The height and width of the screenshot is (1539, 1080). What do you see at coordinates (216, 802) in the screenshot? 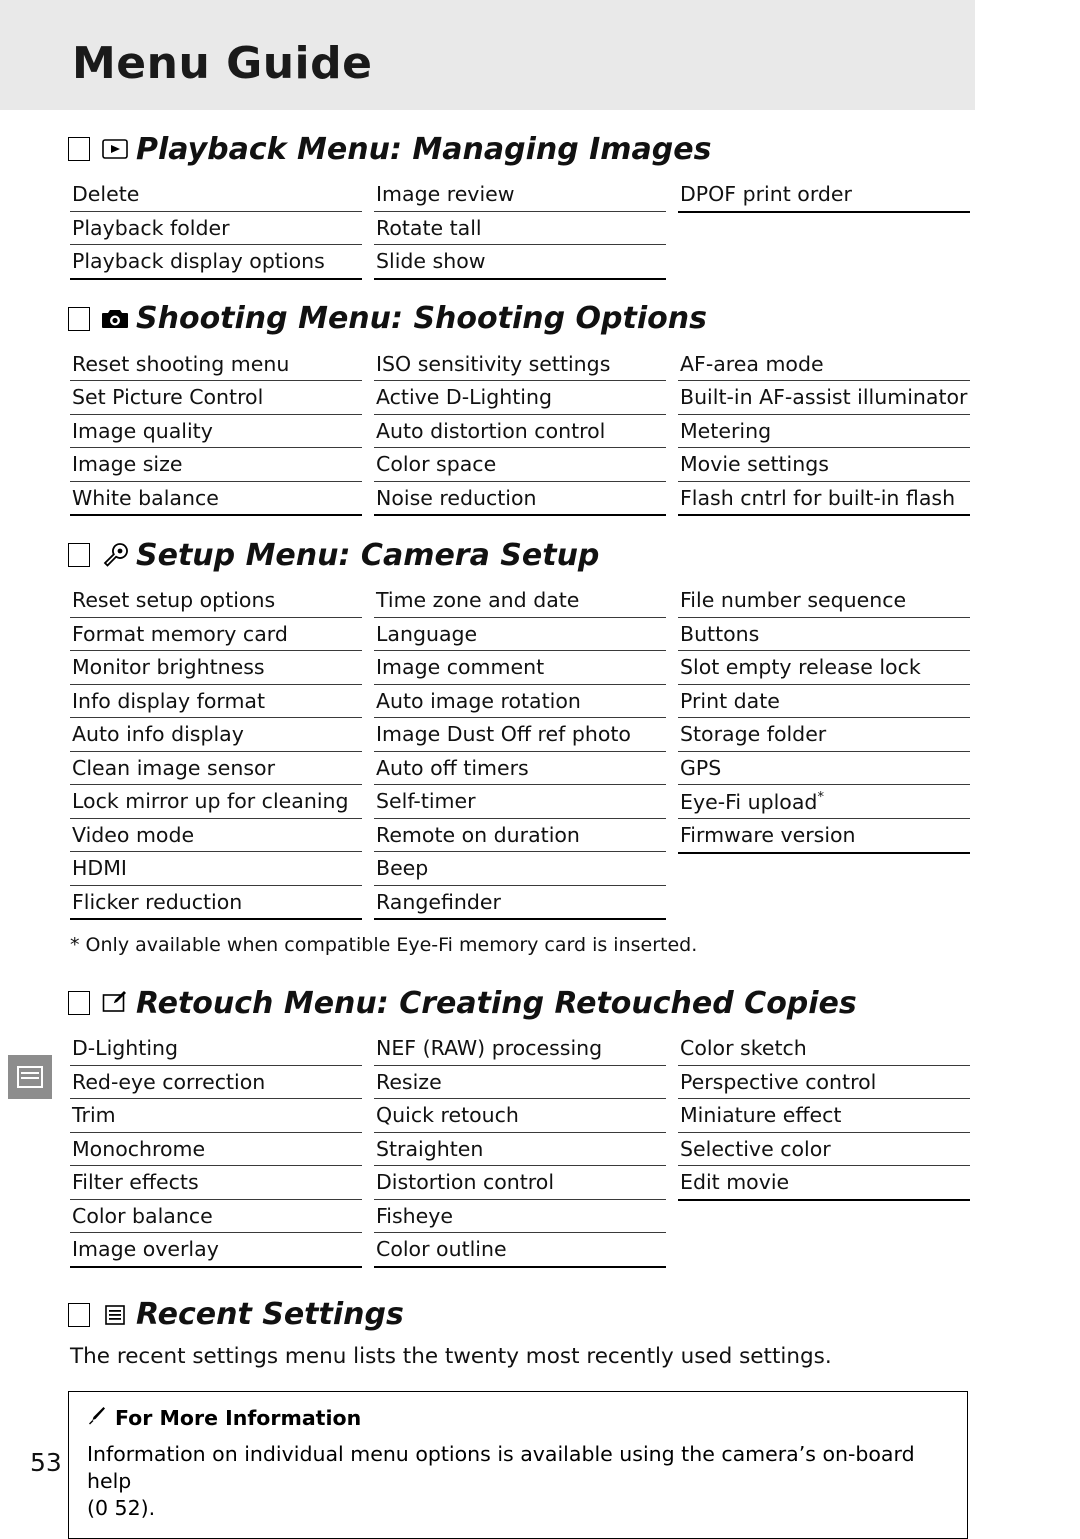
I see `table-row: Lock mirror up for cleaning` at bounding box center [216, 802].